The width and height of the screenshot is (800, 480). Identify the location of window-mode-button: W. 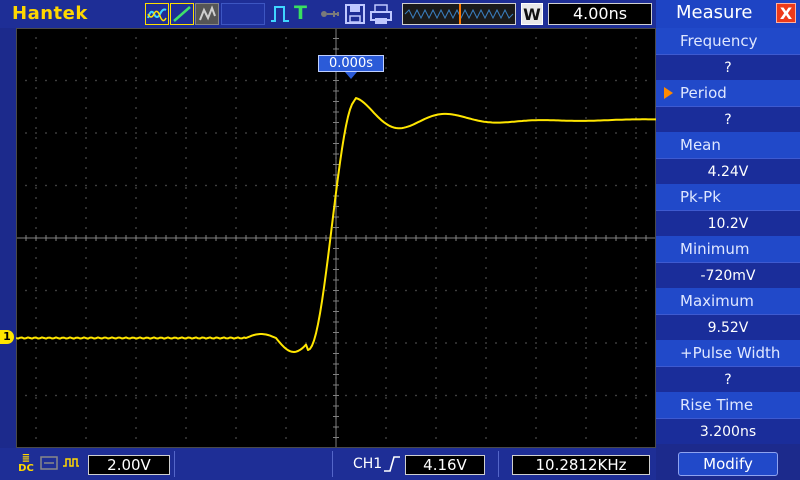
(532, 14).